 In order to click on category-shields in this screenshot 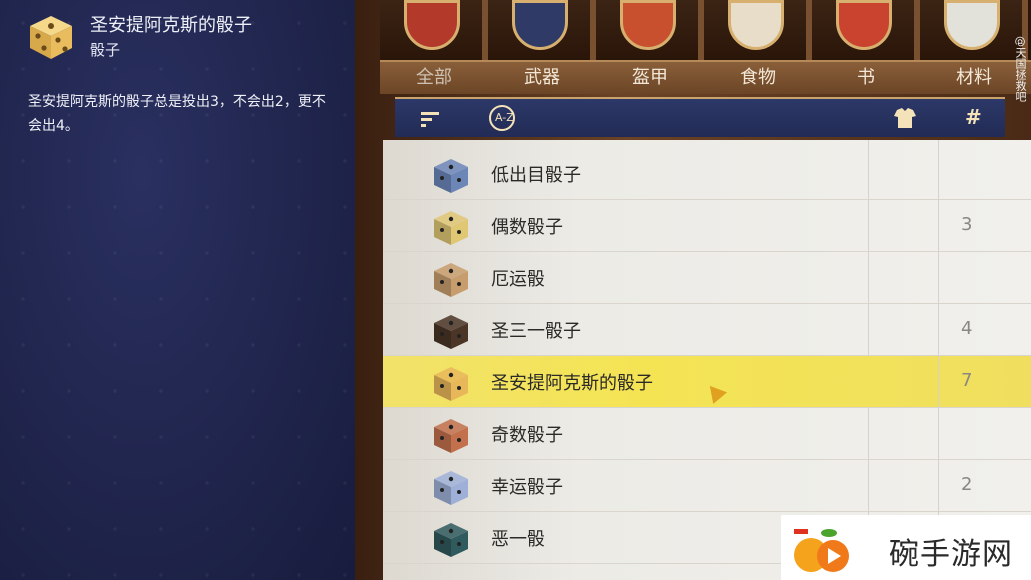, I will do `click(705, 30)`.